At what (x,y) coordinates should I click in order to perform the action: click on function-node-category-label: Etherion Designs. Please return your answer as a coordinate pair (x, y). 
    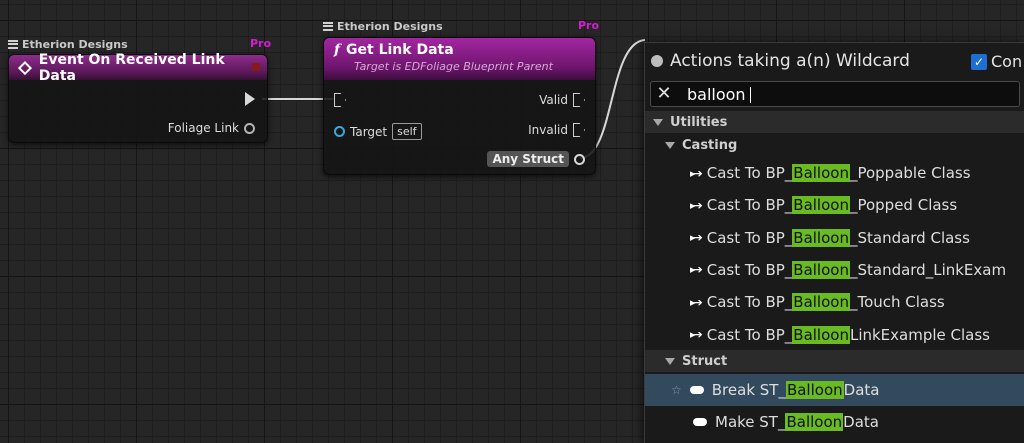
    Looking at the image, I should click on (390, 26).